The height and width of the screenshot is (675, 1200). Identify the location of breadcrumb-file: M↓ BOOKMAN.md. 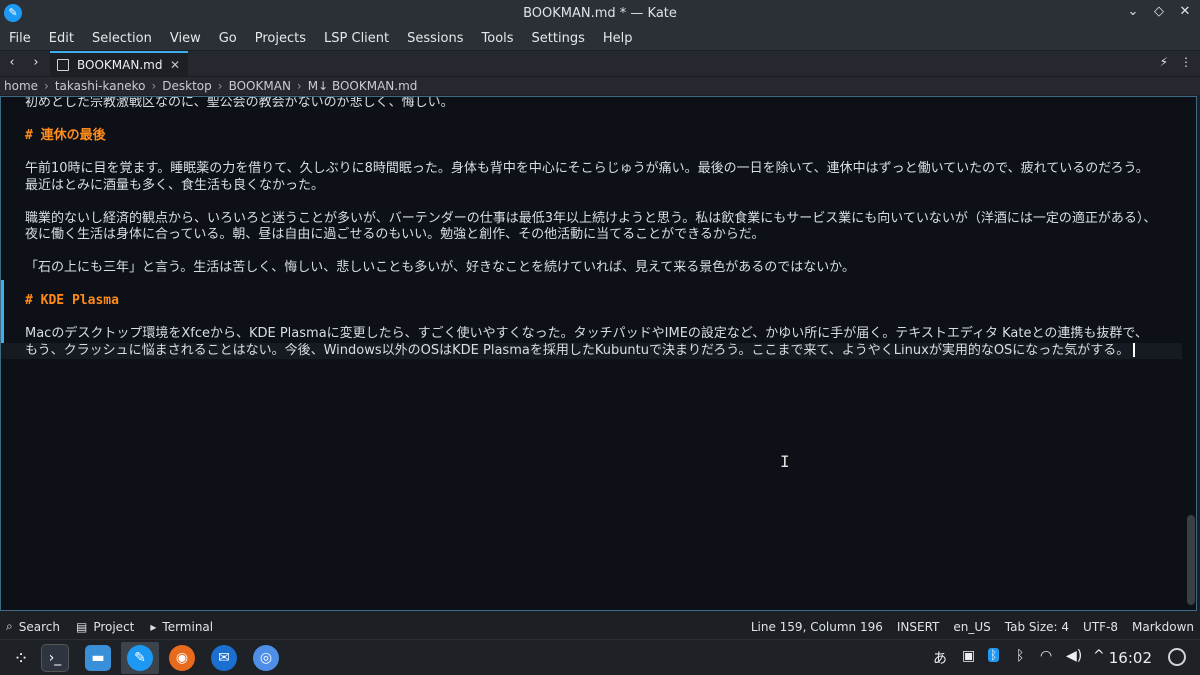
(363, 86).